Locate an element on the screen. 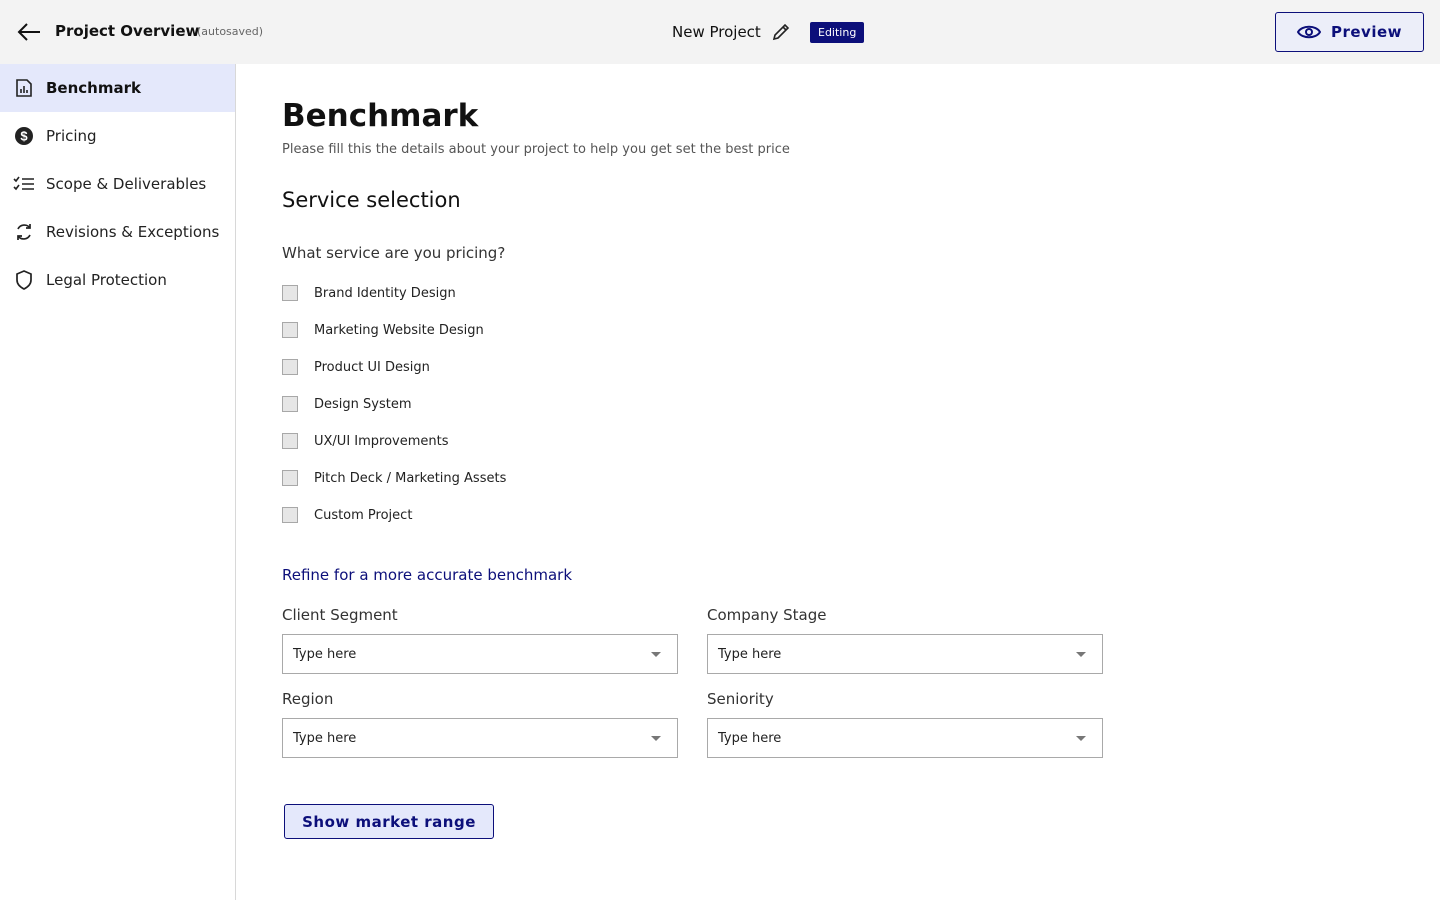 Image resolution: width=1440 pixels, height=900 pixels. back-arrow-icon is located at coordinates (29, 32).